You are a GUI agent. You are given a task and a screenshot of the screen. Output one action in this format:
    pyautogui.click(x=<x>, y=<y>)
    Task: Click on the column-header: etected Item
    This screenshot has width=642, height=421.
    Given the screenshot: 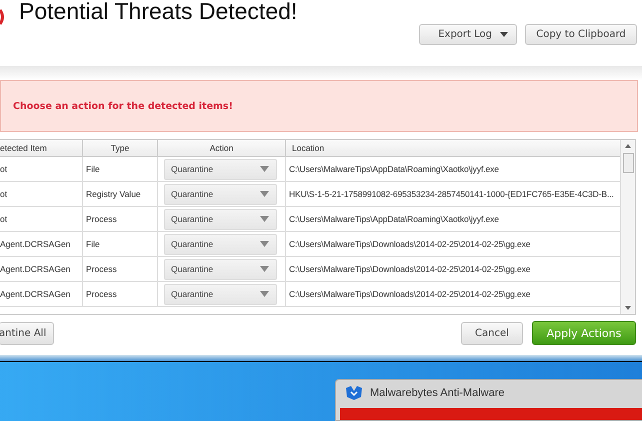 What is the action you would take?
    pyautogui.click(x=41, y=148)
    